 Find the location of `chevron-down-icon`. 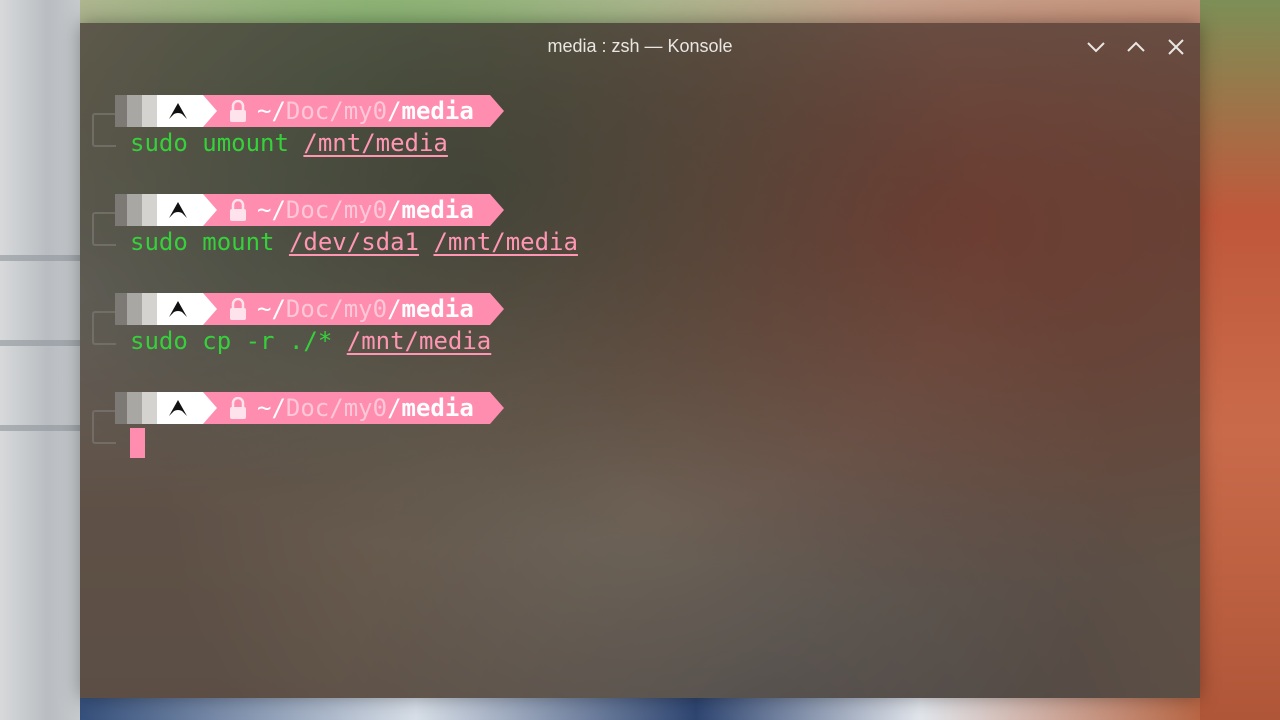

chevron-down-icon is located at coordinates (1096, 47).